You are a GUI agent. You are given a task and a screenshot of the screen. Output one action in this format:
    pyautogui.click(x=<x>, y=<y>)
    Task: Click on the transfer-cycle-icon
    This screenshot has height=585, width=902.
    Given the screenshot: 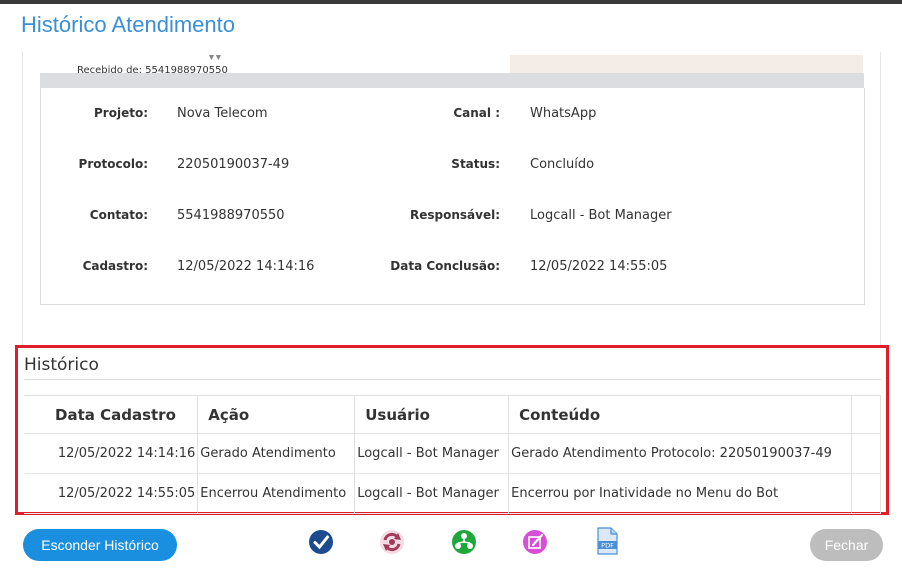 What is the action you would take?
    pyautogui.click(x=392, y=542)
    